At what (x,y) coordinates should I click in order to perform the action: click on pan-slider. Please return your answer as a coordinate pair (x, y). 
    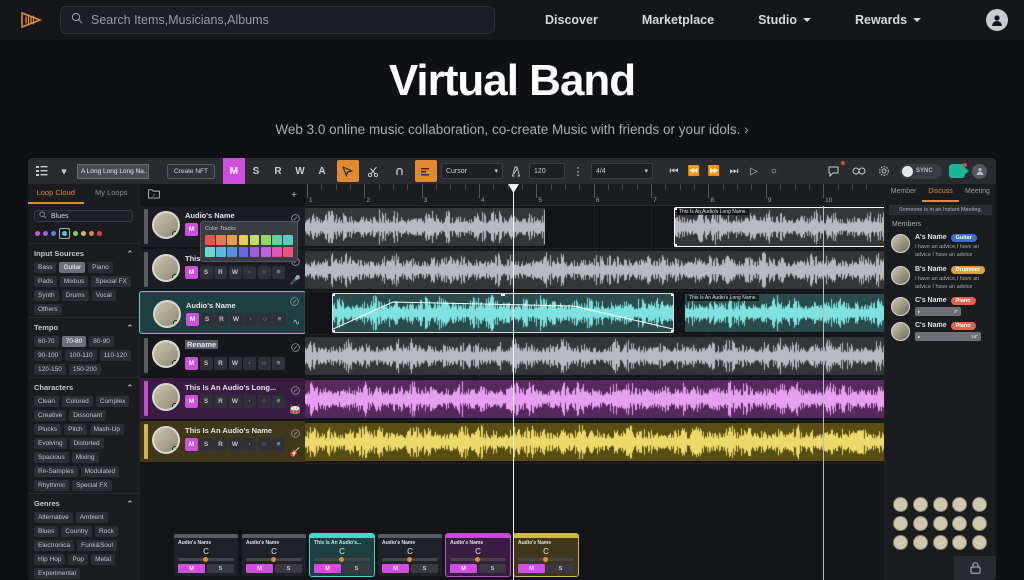
    Looking at the image, I should click on (206, 559).